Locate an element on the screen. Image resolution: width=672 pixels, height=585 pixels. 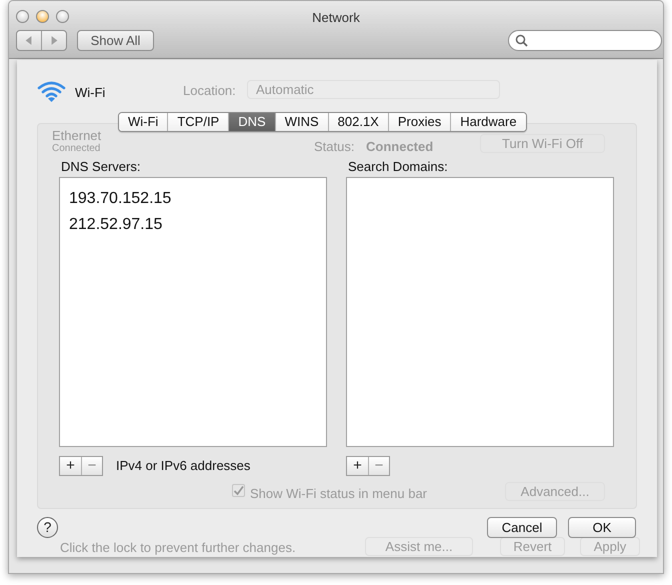
back-forward-control is located at coordinates (41, 40).